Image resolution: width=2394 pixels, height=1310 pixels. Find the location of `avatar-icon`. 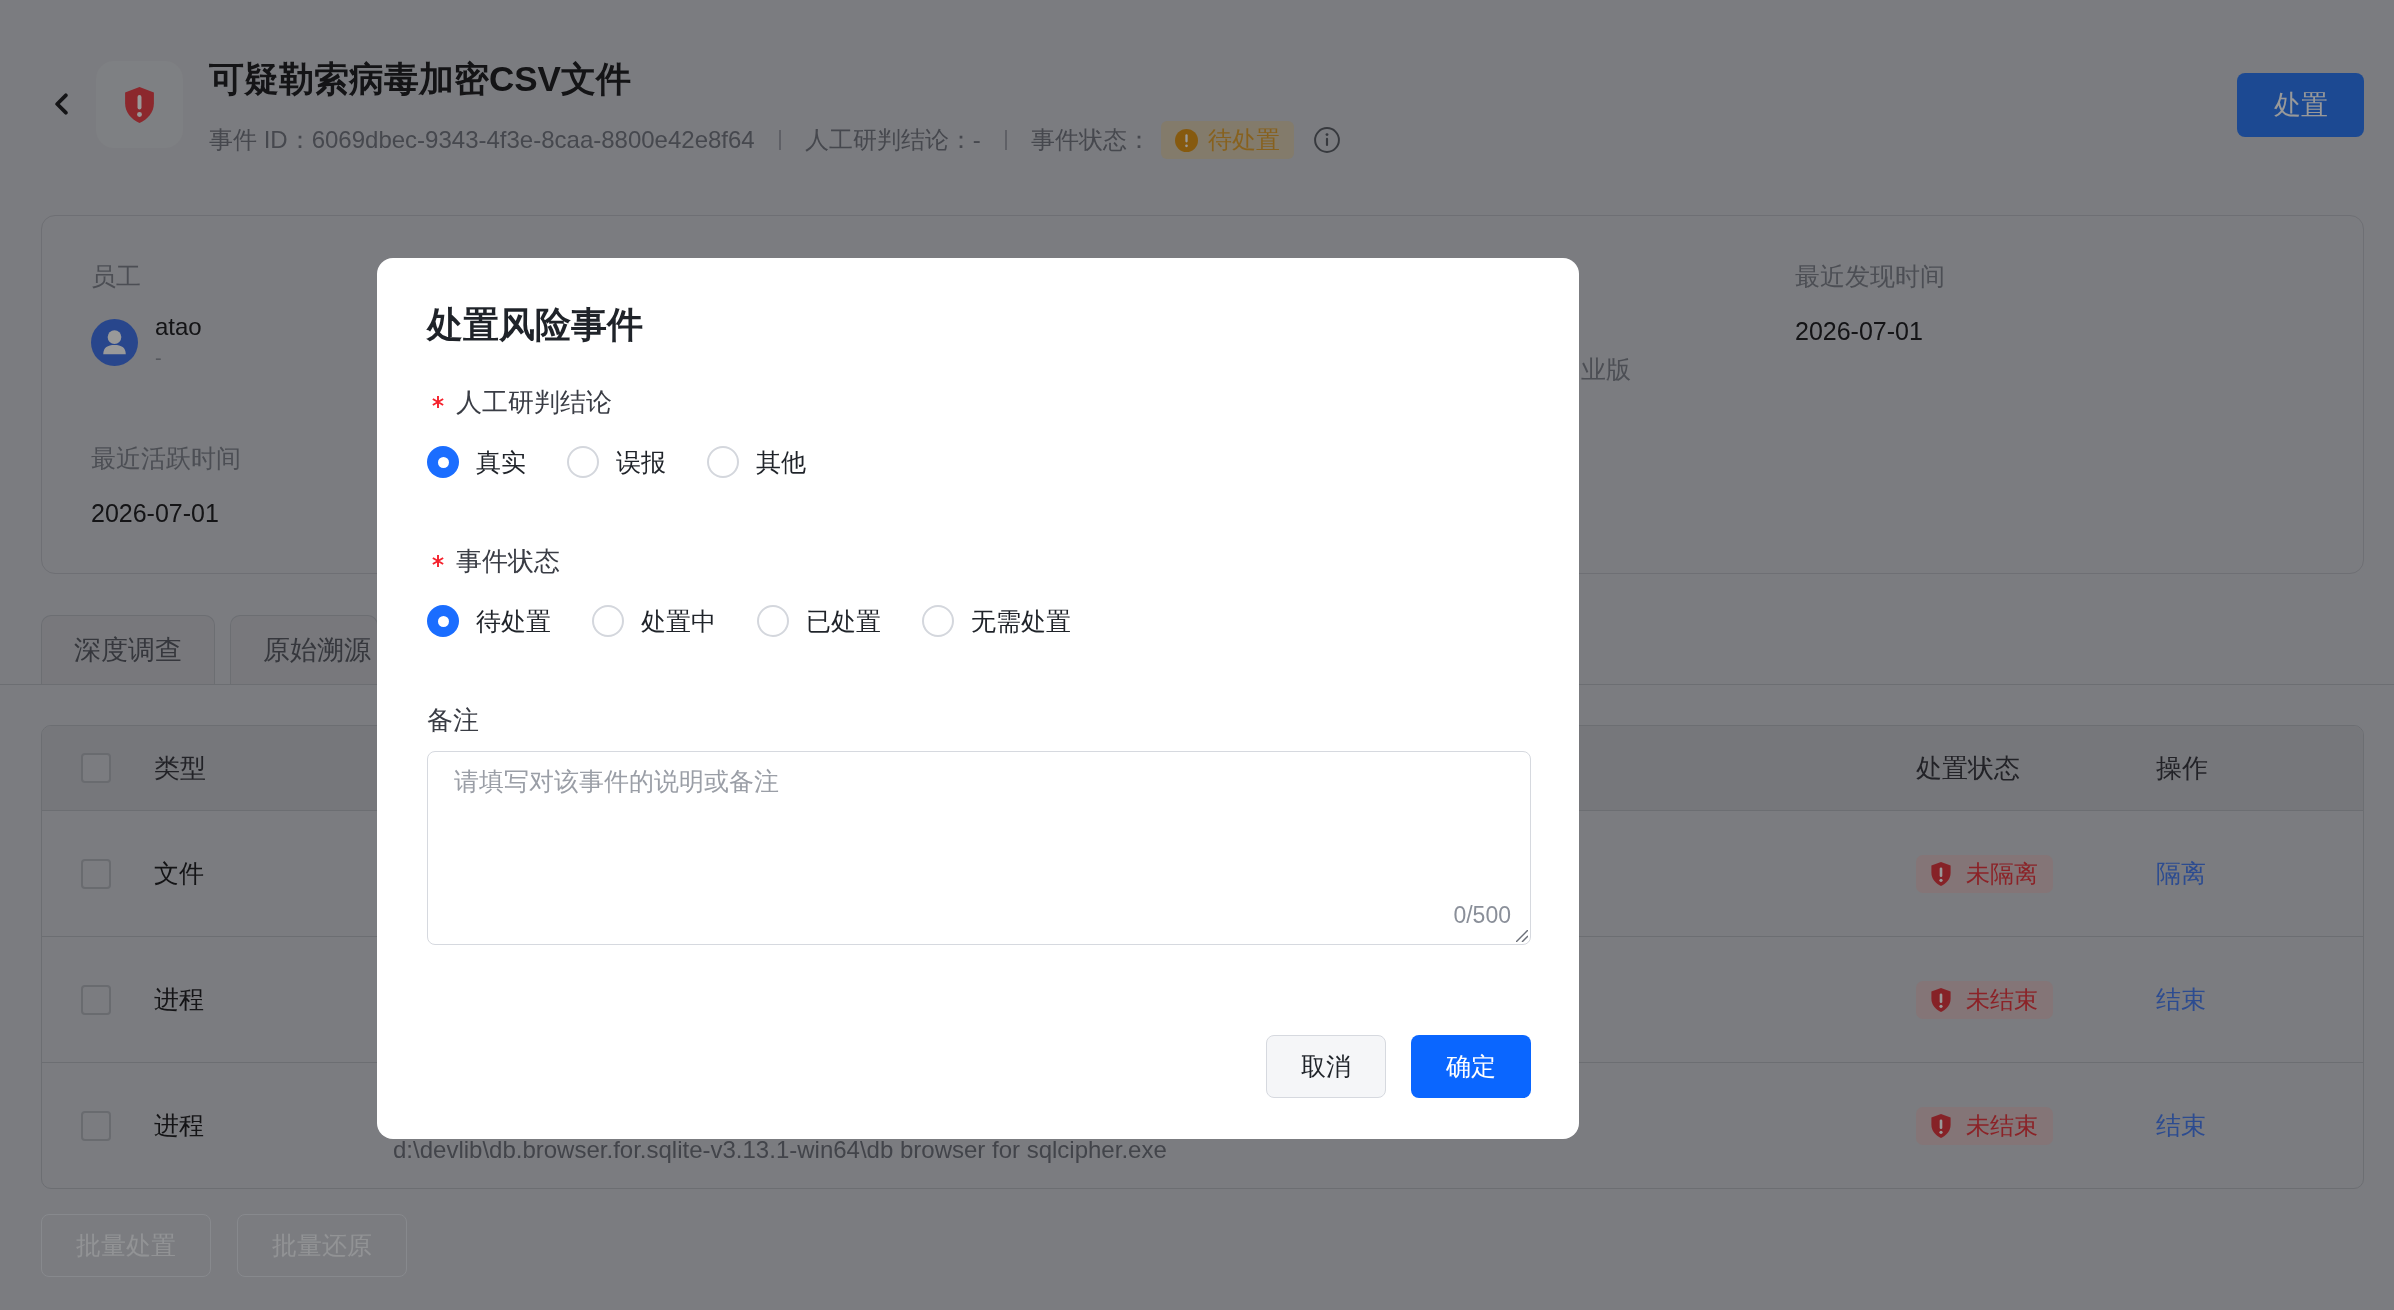

avatar-icon is located at coordinates (114, 342).